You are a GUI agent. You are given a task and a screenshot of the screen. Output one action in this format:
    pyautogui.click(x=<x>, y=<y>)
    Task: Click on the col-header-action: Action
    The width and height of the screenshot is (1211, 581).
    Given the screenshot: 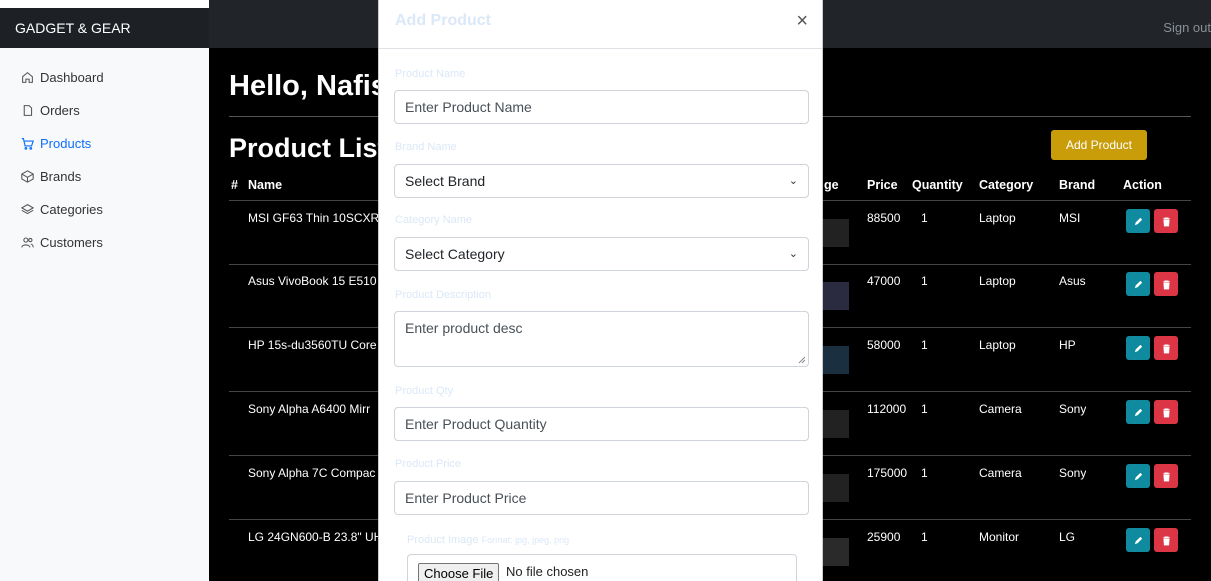 What is the action you would take?
    pyautogui.click(x=1142, y=185)
    